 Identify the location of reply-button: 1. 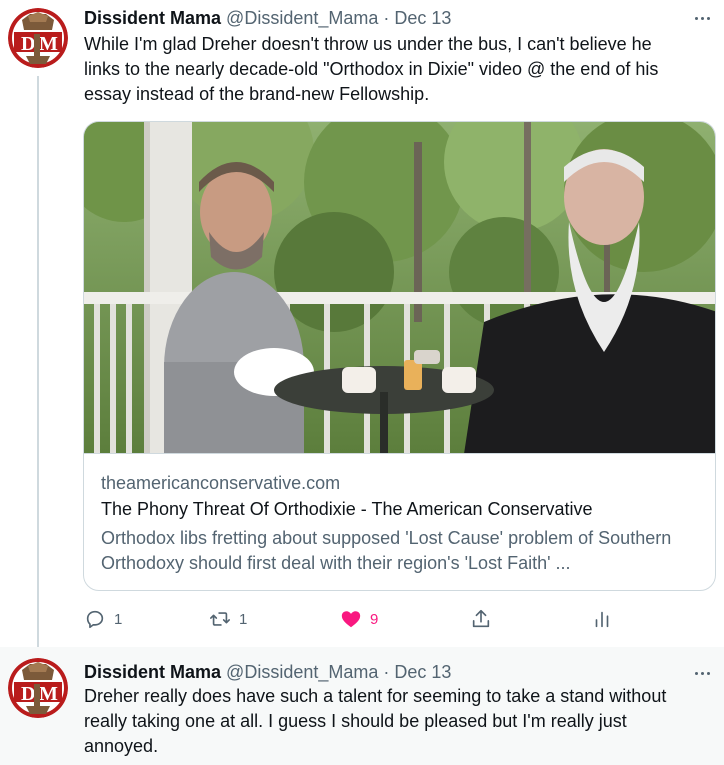
(103, 619).